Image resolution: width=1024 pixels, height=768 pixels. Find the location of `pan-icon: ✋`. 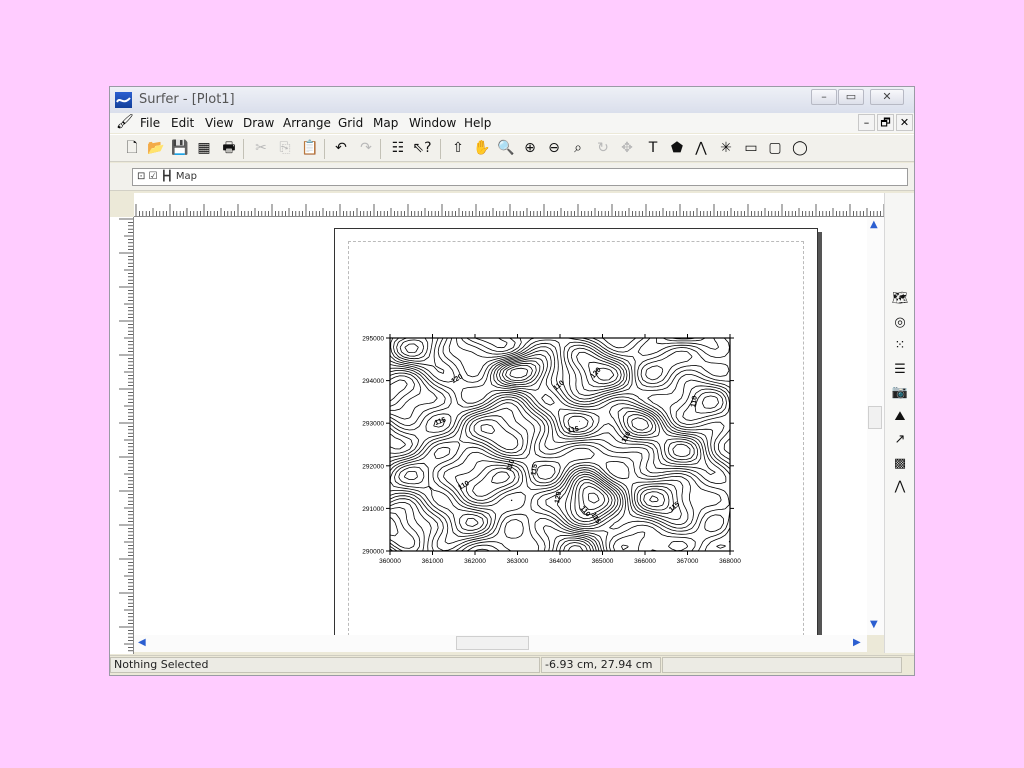

pan-icon: ✋ is located at coordinates (482, 148).